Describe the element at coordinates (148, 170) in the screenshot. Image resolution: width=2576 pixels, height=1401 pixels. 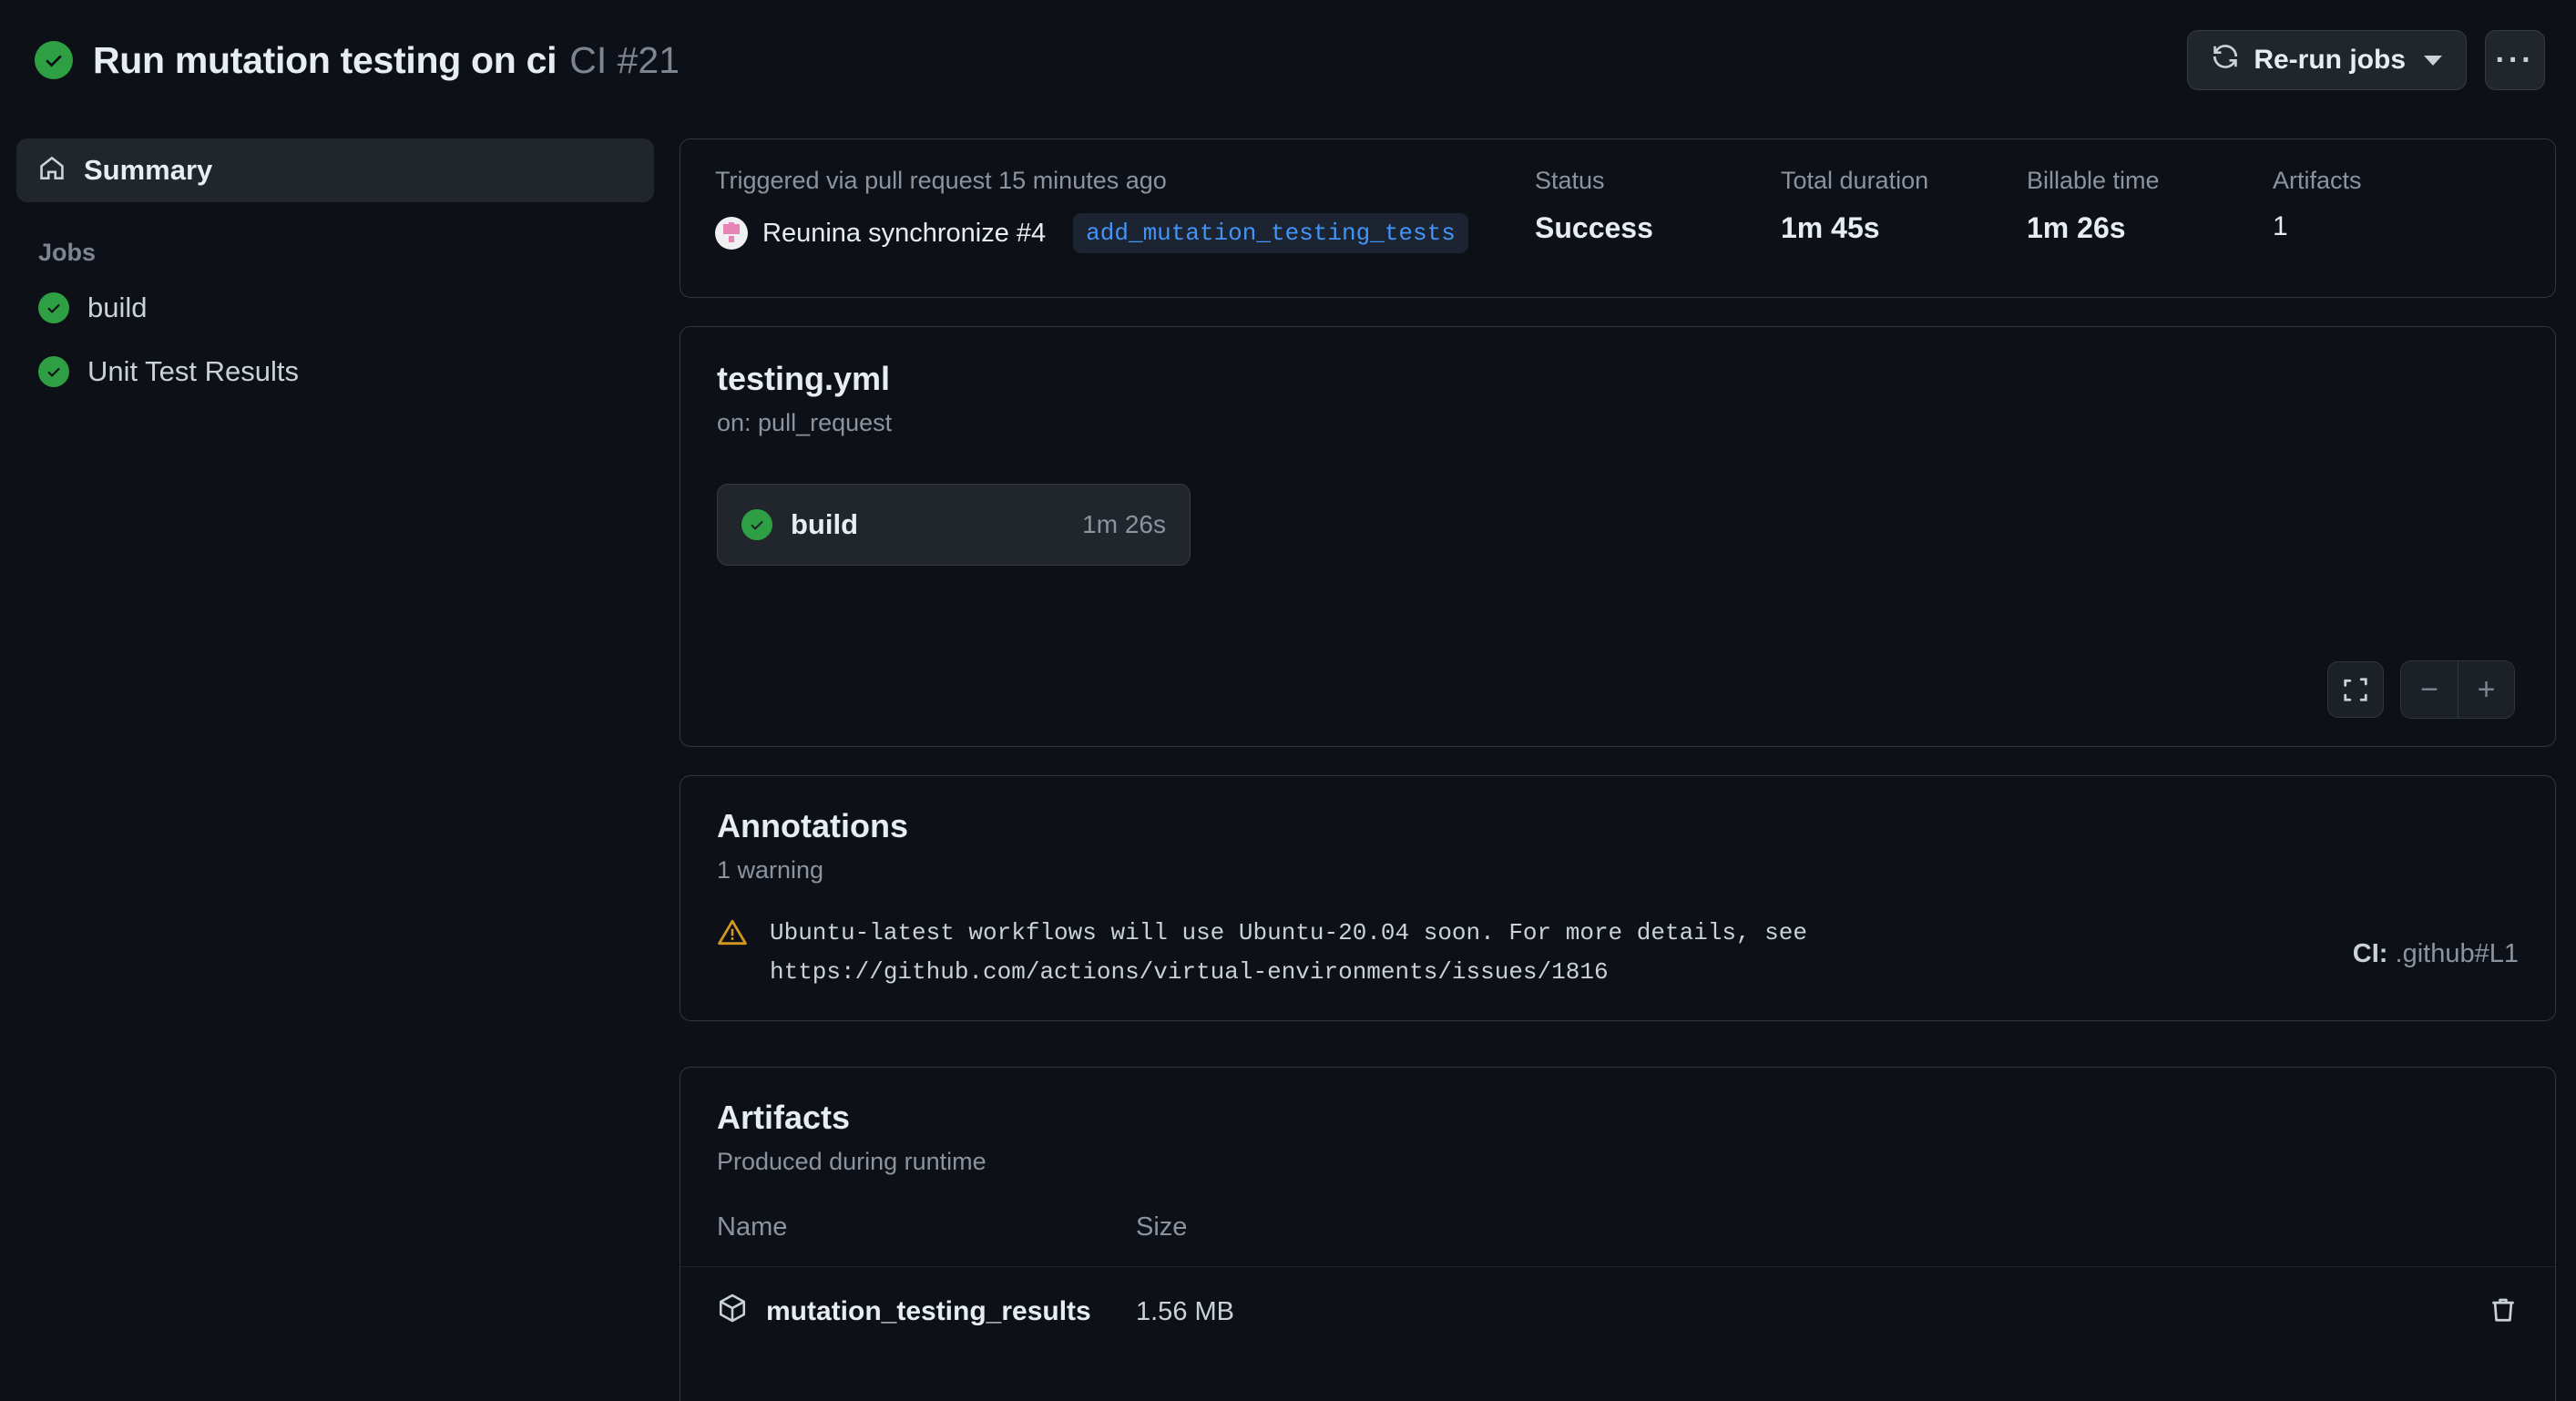
I see `sidebar-item-summary-label: Summary` at that location.